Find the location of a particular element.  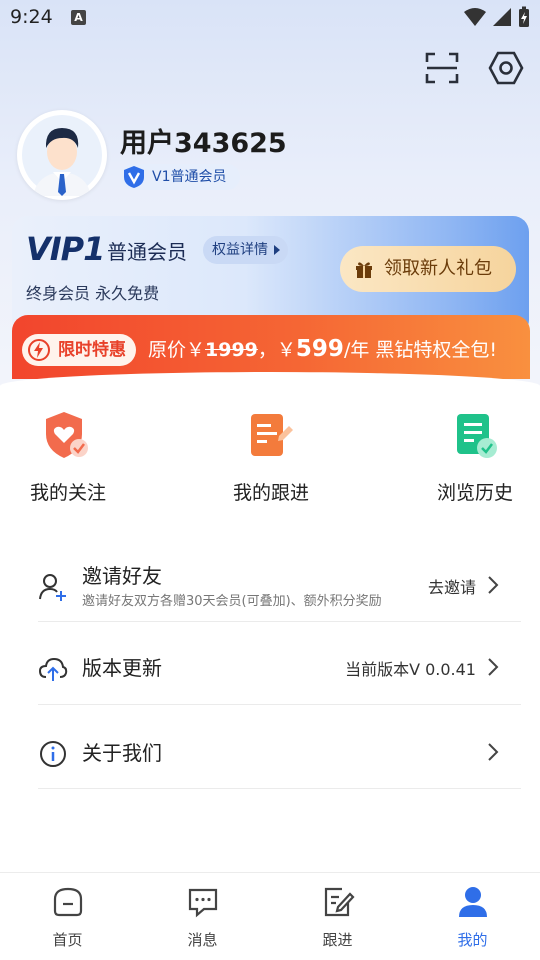

nav-followup: 跟进 is located at coordinates (337, 916).